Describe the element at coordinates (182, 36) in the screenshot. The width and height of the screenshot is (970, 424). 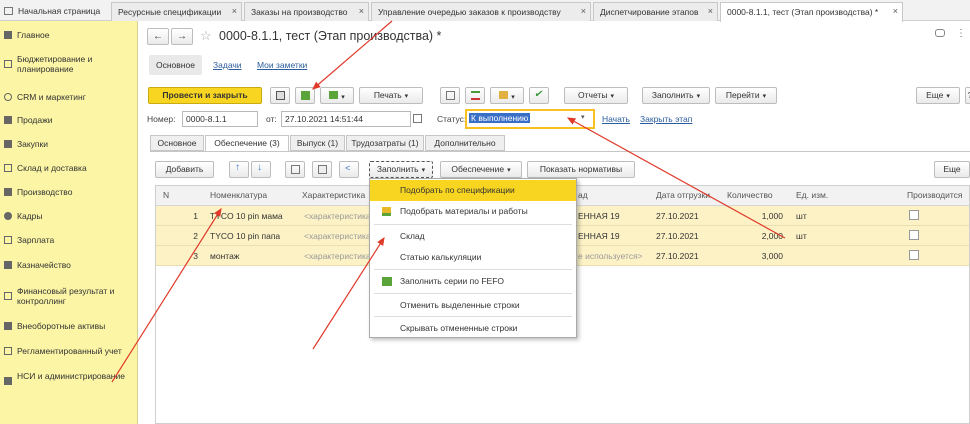
I see `forward-button: →` at that location.